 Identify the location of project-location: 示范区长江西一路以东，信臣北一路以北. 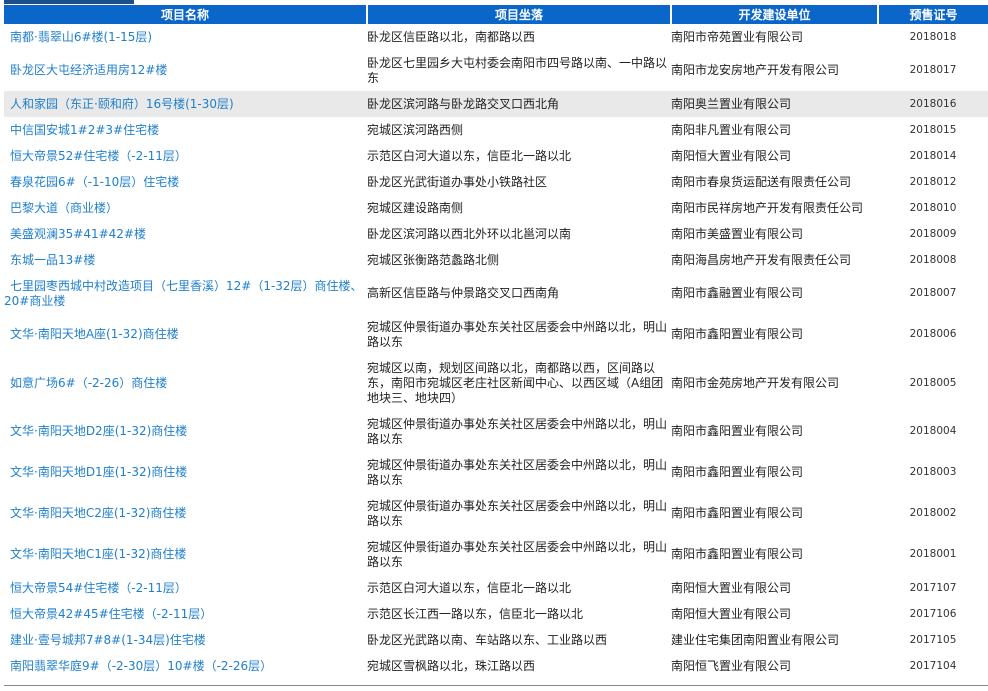
(475, 613).